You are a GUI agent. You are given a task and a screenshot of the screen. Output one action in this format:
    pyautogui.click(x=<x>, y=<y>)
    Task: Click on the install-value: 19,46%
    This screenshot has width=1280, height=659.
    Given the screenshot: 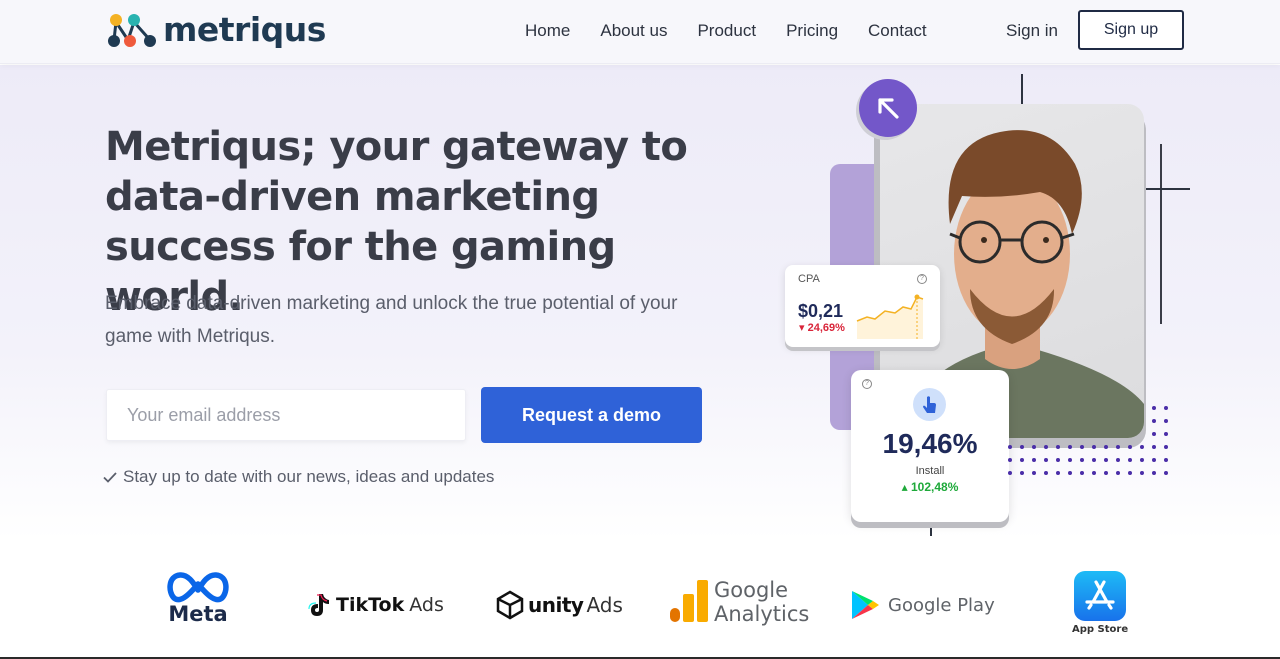 What is the action you would take?
    pyautogui.click(x=930, y=443)
    